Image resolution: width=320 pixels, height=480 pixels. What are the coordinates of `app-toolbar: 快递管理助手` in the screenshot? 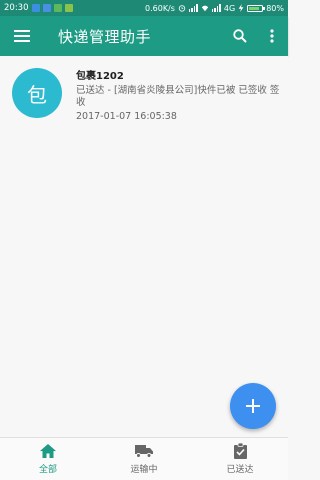 It's located at (144, 36).